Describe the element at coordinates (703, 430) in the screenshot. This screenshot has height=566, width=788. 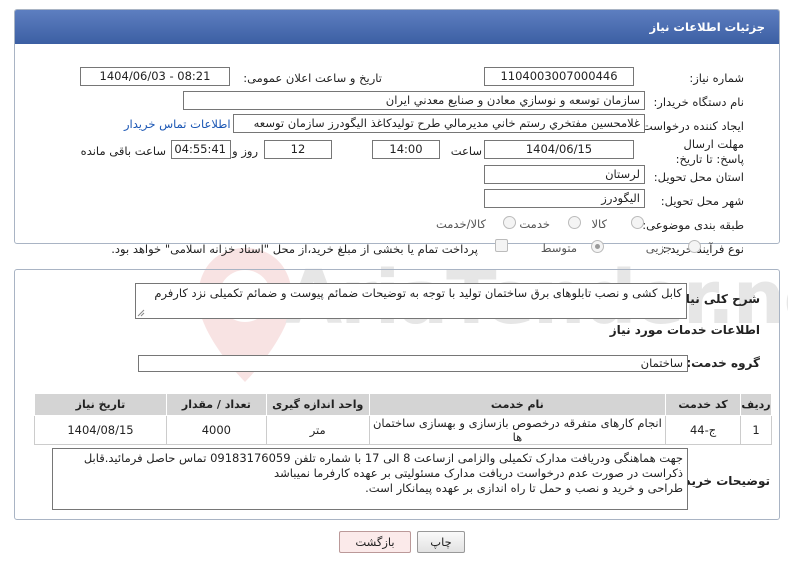
I see `cell-service-code: ج-44` at that location.